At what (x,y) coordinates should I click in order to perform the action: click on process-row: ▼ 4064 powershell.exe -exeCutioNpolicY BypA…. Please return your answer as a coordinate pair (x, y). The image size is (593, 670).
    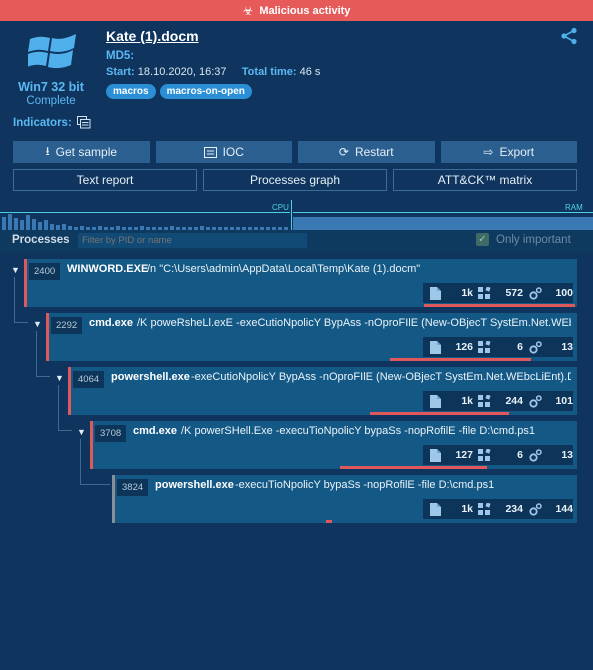
    Looking at the image, I should click on (316, 391).